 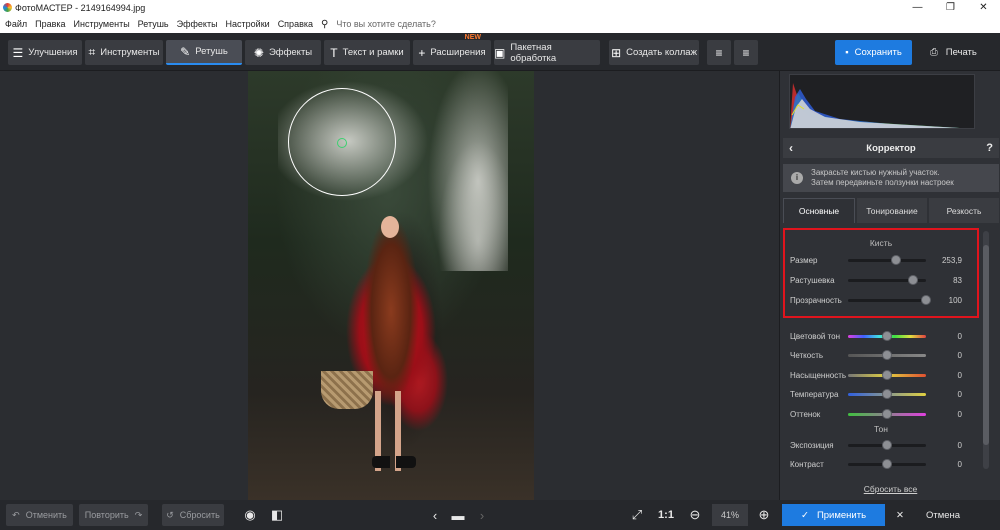 I want to click on title-bar: ФотоМАСТЕР - 2149164994.jpg — ❐ ✕, so click(x=500, y=7).